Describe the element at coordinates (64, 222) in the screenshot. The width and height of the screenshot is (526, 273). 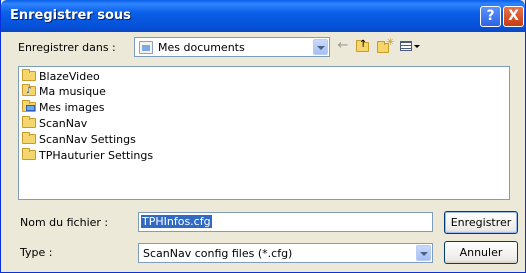
I see `filename-label: Nom du fichier :` at that location.